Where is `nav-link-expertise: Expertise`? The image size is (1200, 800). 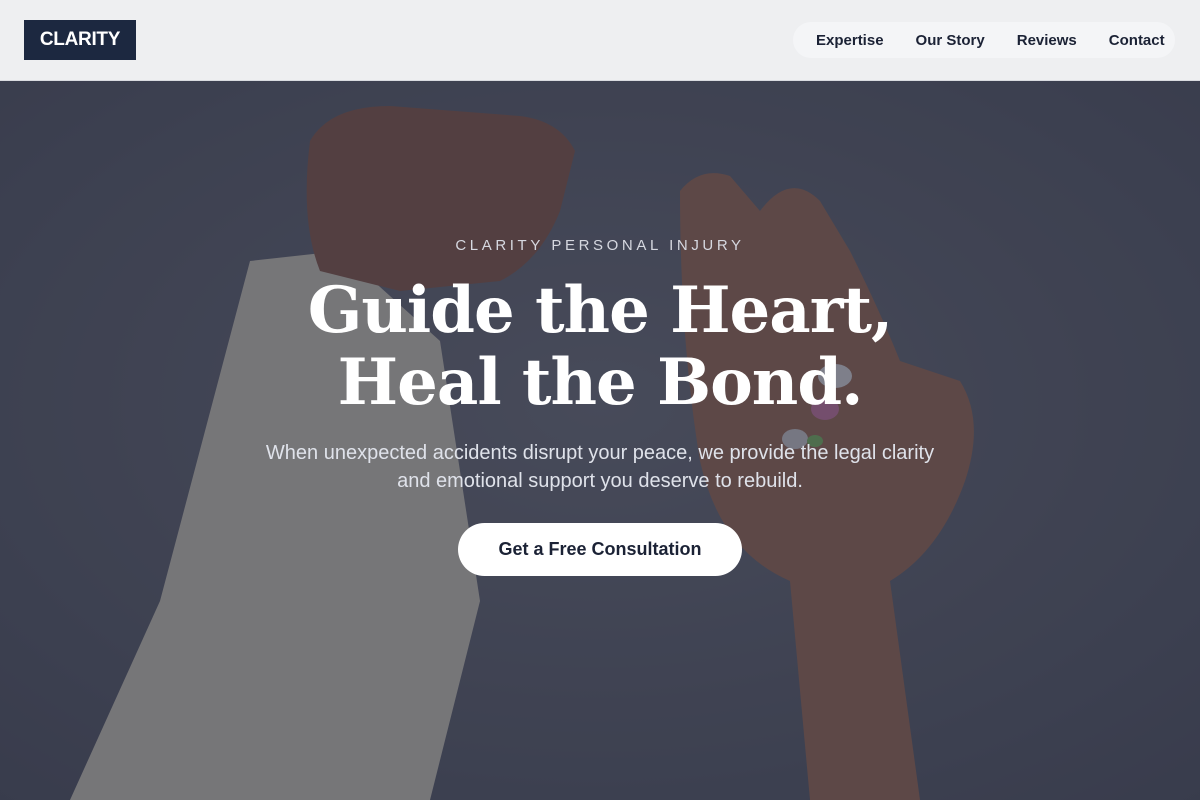 nav-link-expertise: Expertise is located at coordinates (850, 40).